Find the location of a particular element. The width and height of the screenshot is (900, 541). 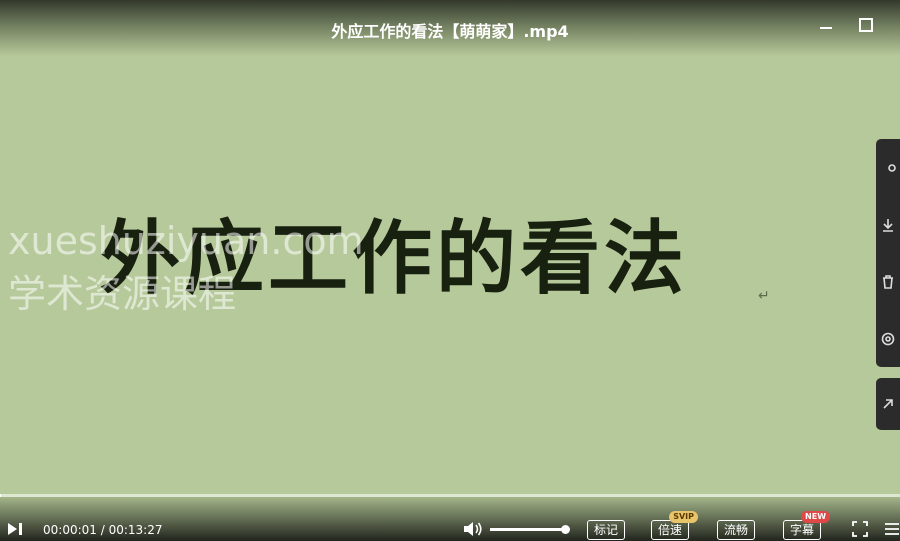

side-settings-button is located at coordinates (888, 338).